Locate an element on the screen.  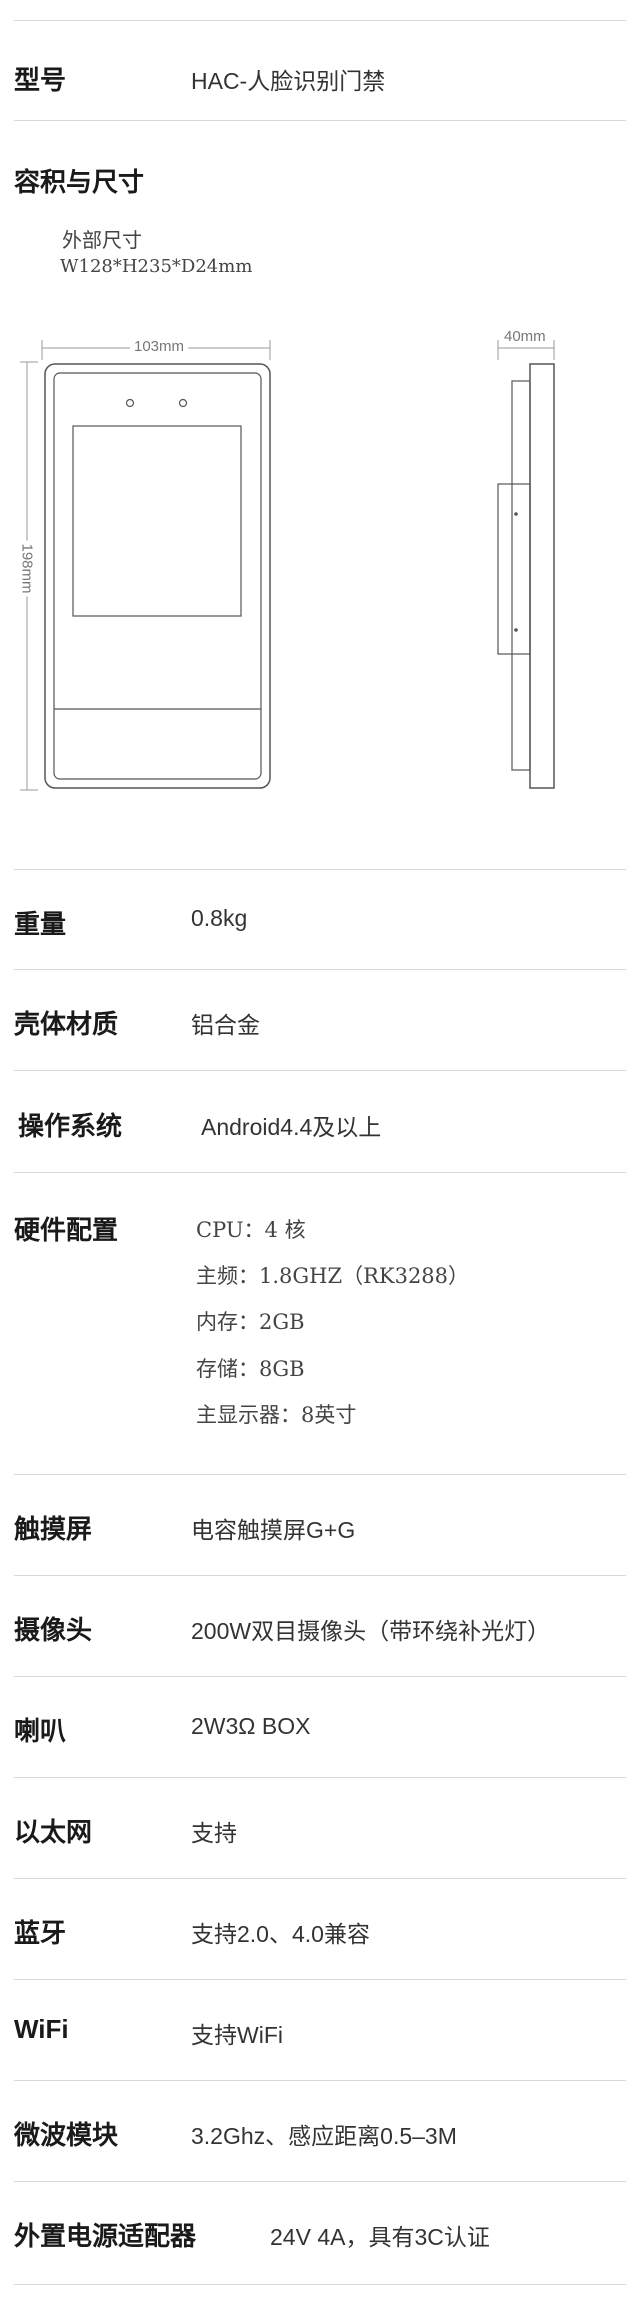
spec-label-size: 容积与尺寸 is located at coordinates (79, 182).